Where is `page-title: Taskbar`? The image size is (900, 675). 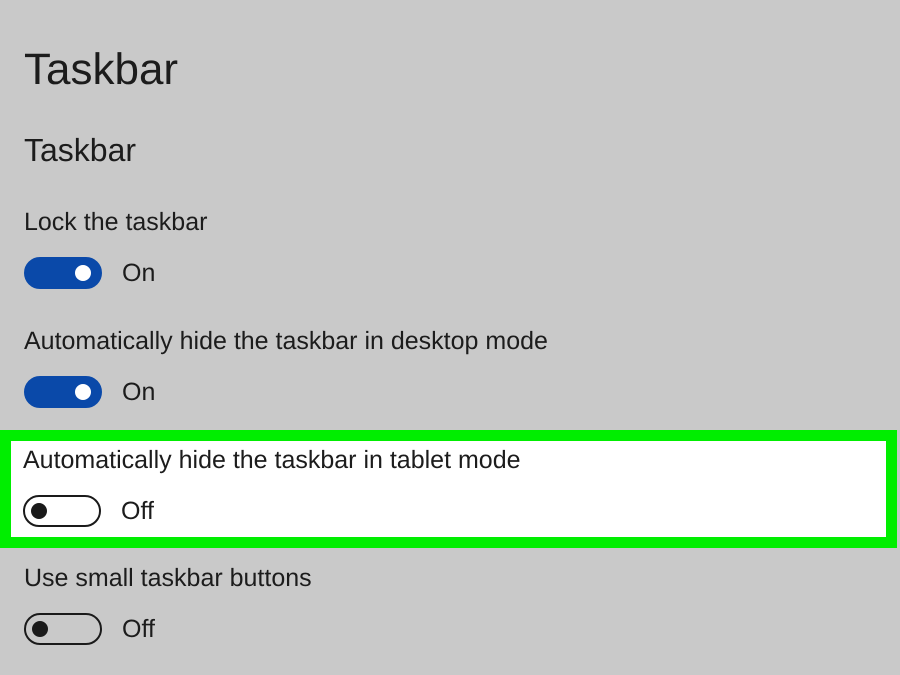
page-title: Taskbar is located at coordinates (101, 70).